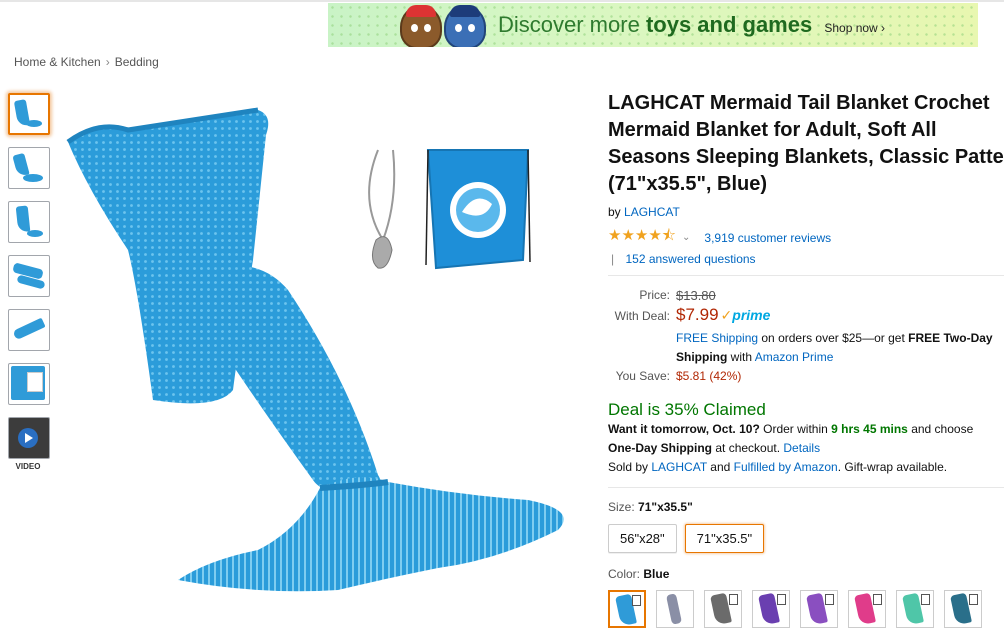 This screenshot has height=628, width=1004. I want to click on seller-link: LAGHCAT, so click(679, 467).